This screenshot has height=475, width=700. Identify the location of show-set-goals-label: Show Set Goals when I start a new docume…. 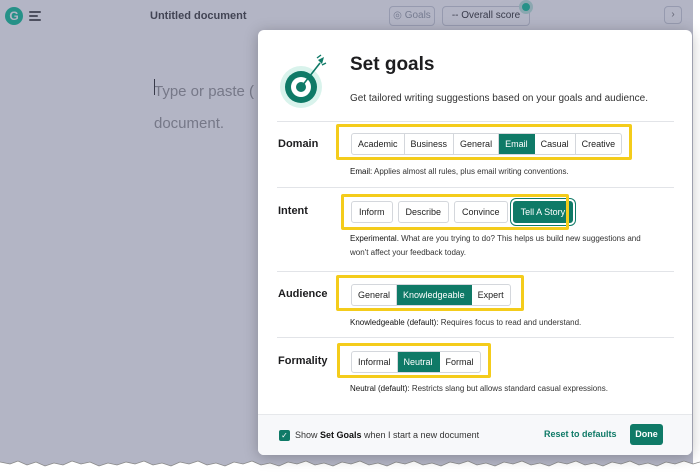
(387, 435).